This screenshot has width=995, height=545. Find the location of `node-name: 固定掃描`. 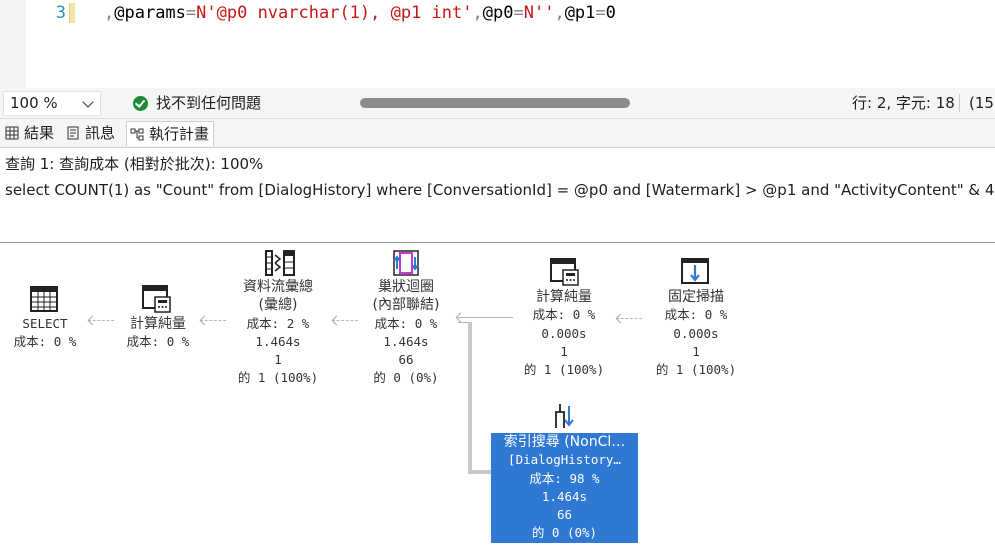

node-name: 固定掃描 is located at coordinates (696, 297).